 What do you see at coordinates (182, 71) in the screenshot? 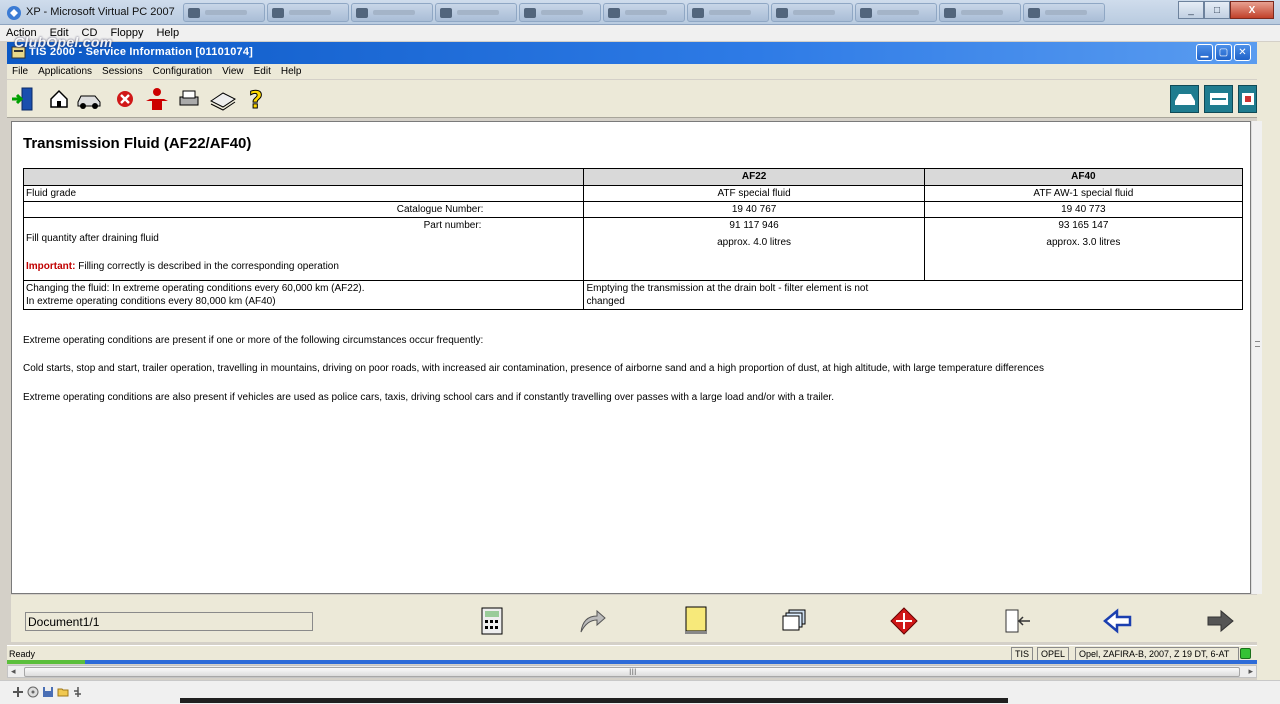
I see `tis-menu-configuration: Configuration` at bounding box center [182, 71].